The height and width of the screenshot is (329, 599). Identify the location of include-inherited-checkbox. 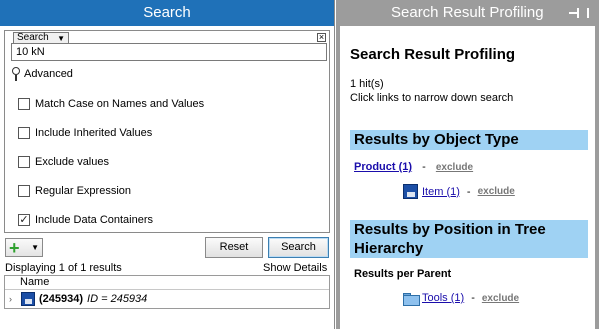
(24, 132).